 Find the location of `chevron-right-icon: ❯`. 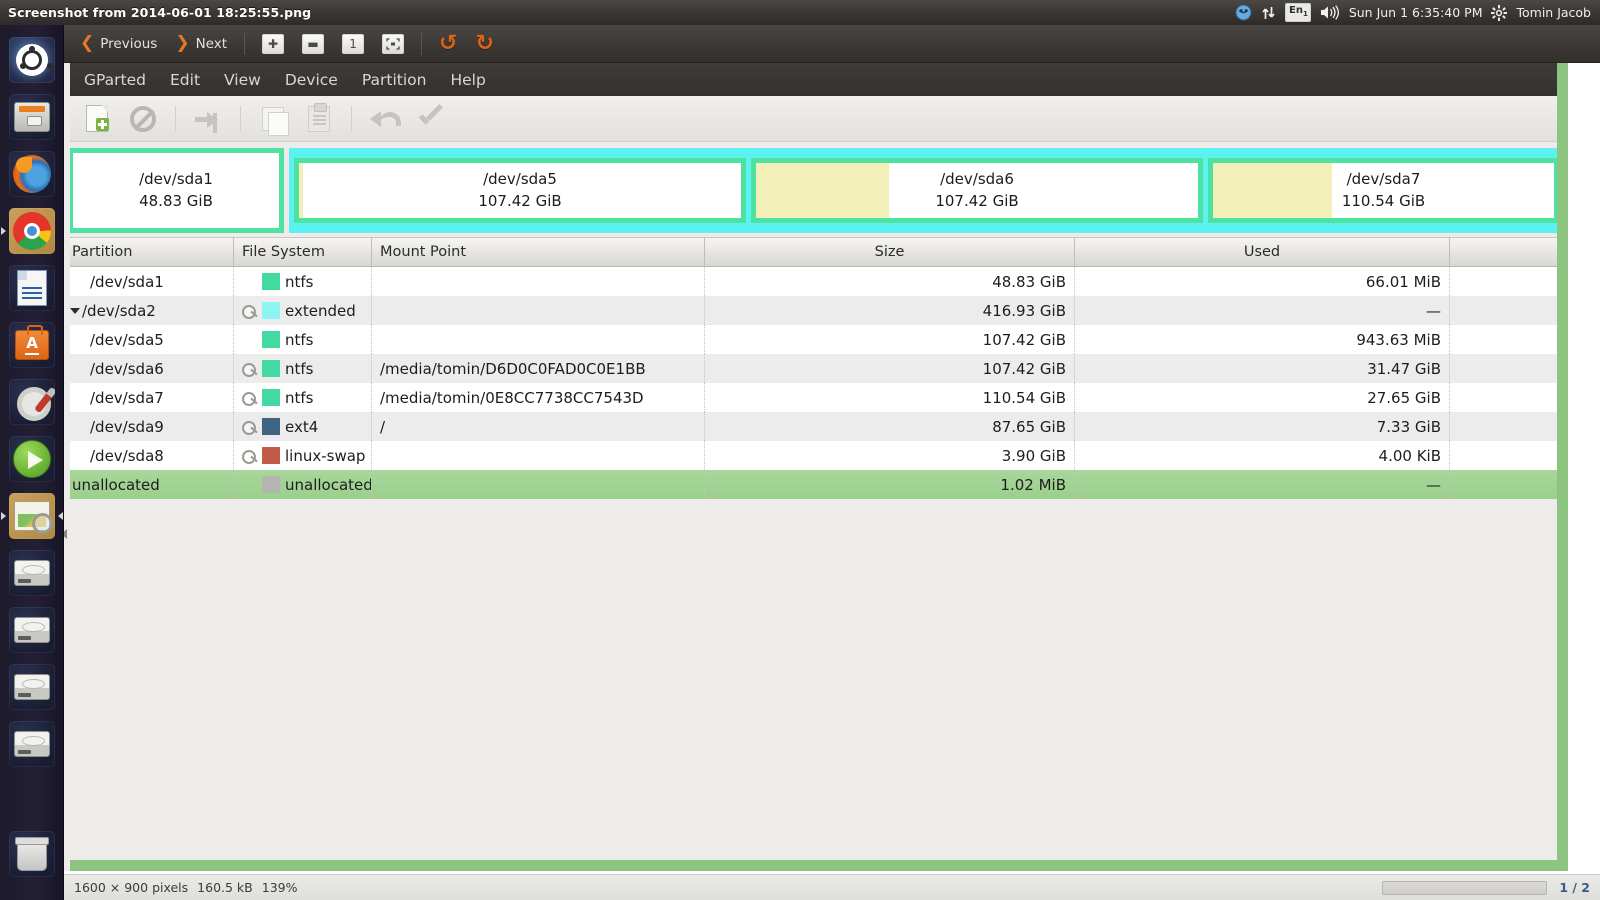

chevron-right-icon: ❯ is located at coordinates (182, 43).